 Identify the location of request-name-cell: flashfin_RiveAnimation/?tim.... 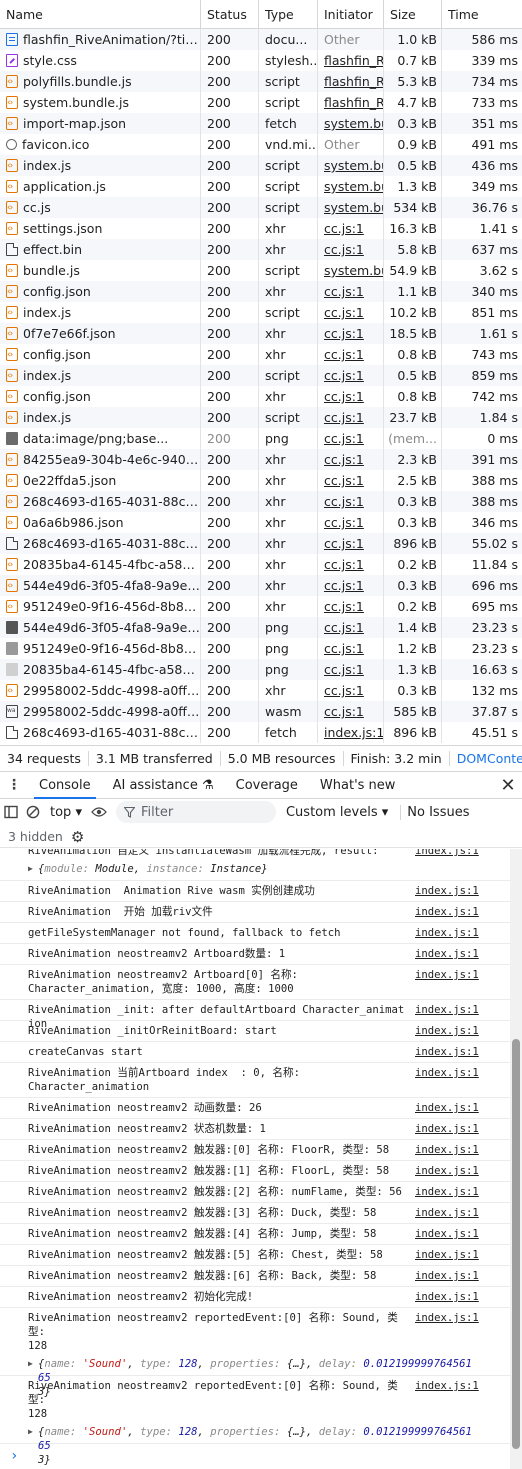
(100, 39).